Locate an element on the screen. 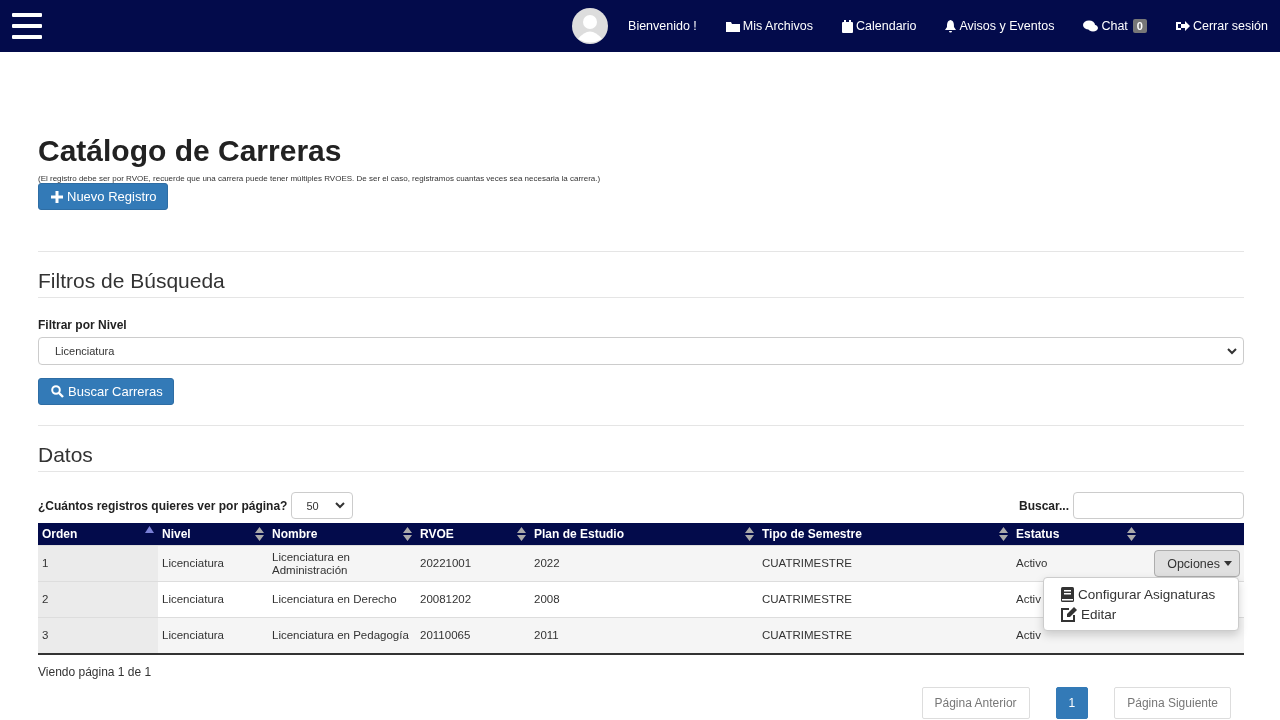 The image size is (1280, 720). page-info: Viendo página 1 de 1 is located at coordinates (95, 672).